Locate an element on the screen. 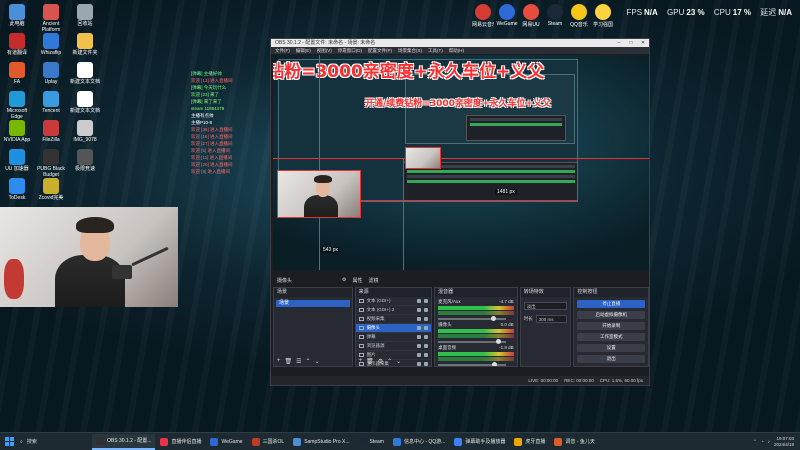 Image resolution: width=800 pixels, height=450 pixels. top-shortcut: 网易云音乐 is located at coordinates (483, 16).